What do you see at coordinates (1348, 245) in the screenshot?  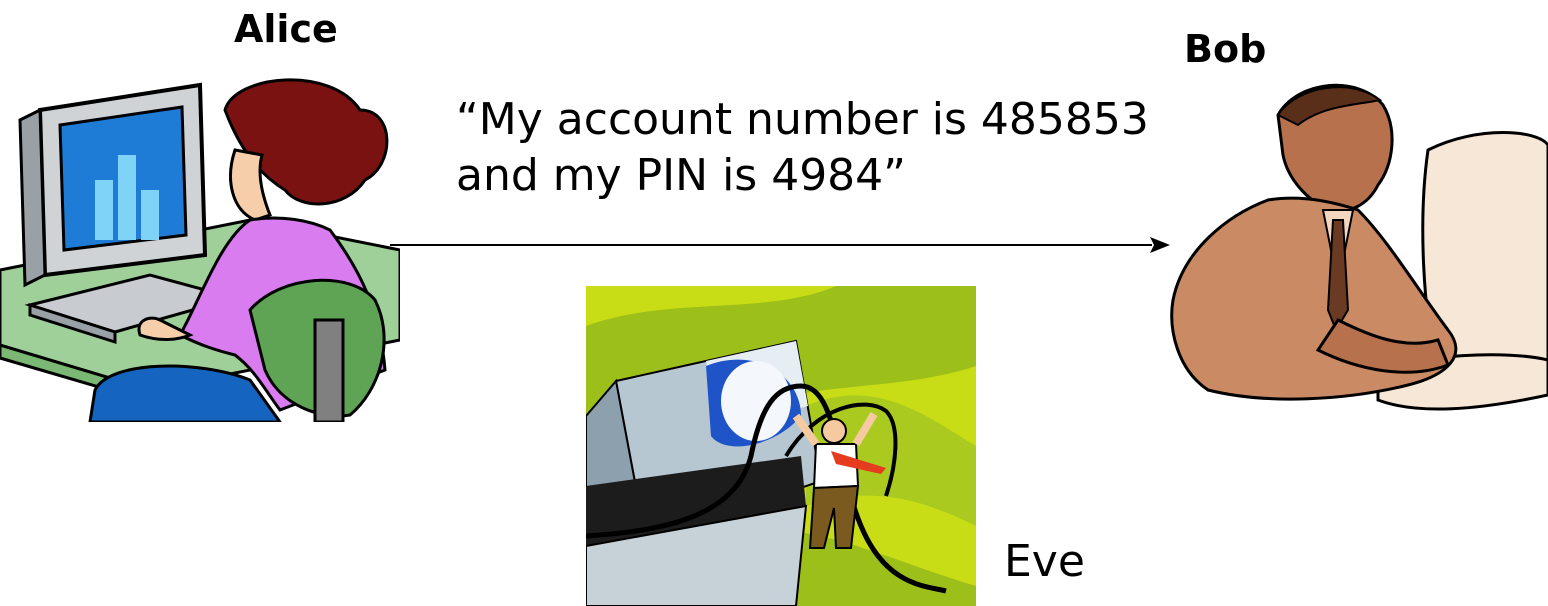 I see `bob-computer-illustration` at bounding box center [1348, 245].